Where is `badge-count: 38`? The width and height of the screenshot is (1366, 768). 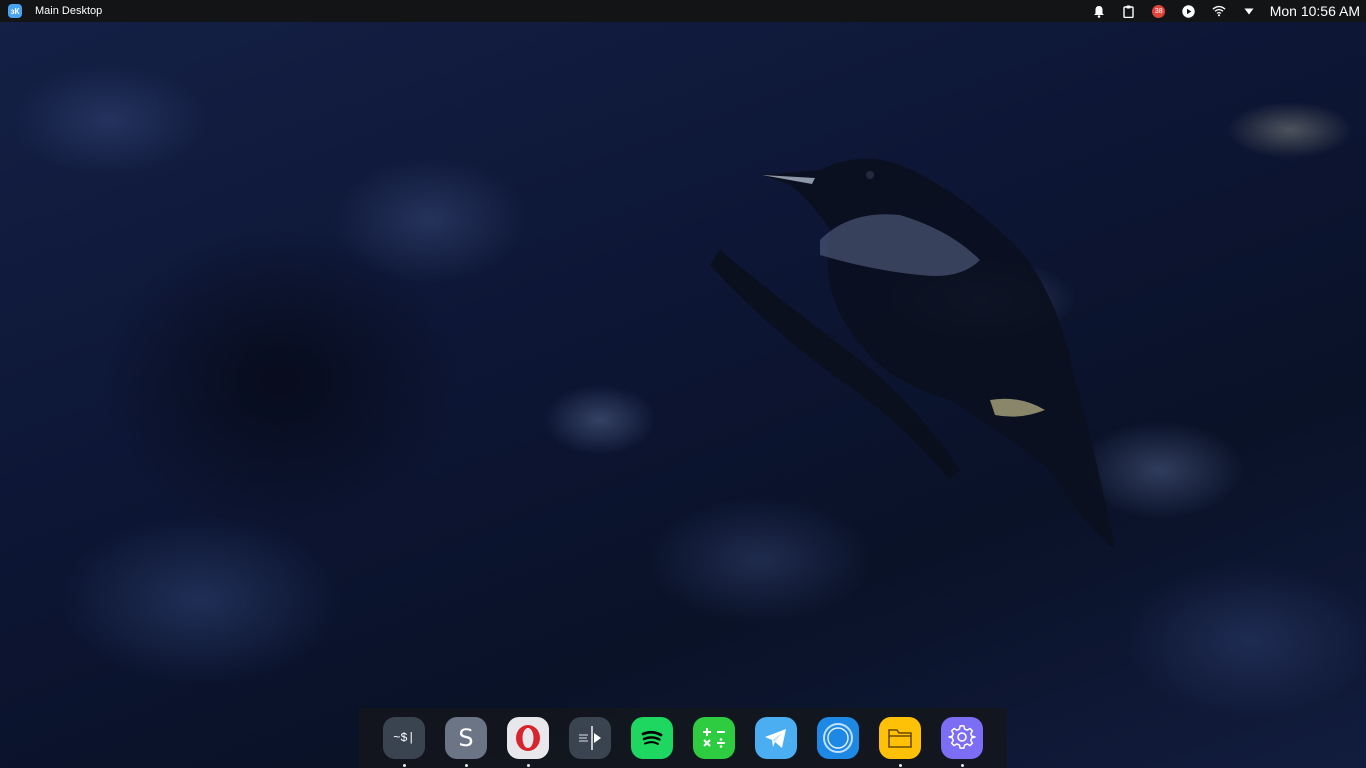
badge-count: 38 is located at coordinates (1159, 11).